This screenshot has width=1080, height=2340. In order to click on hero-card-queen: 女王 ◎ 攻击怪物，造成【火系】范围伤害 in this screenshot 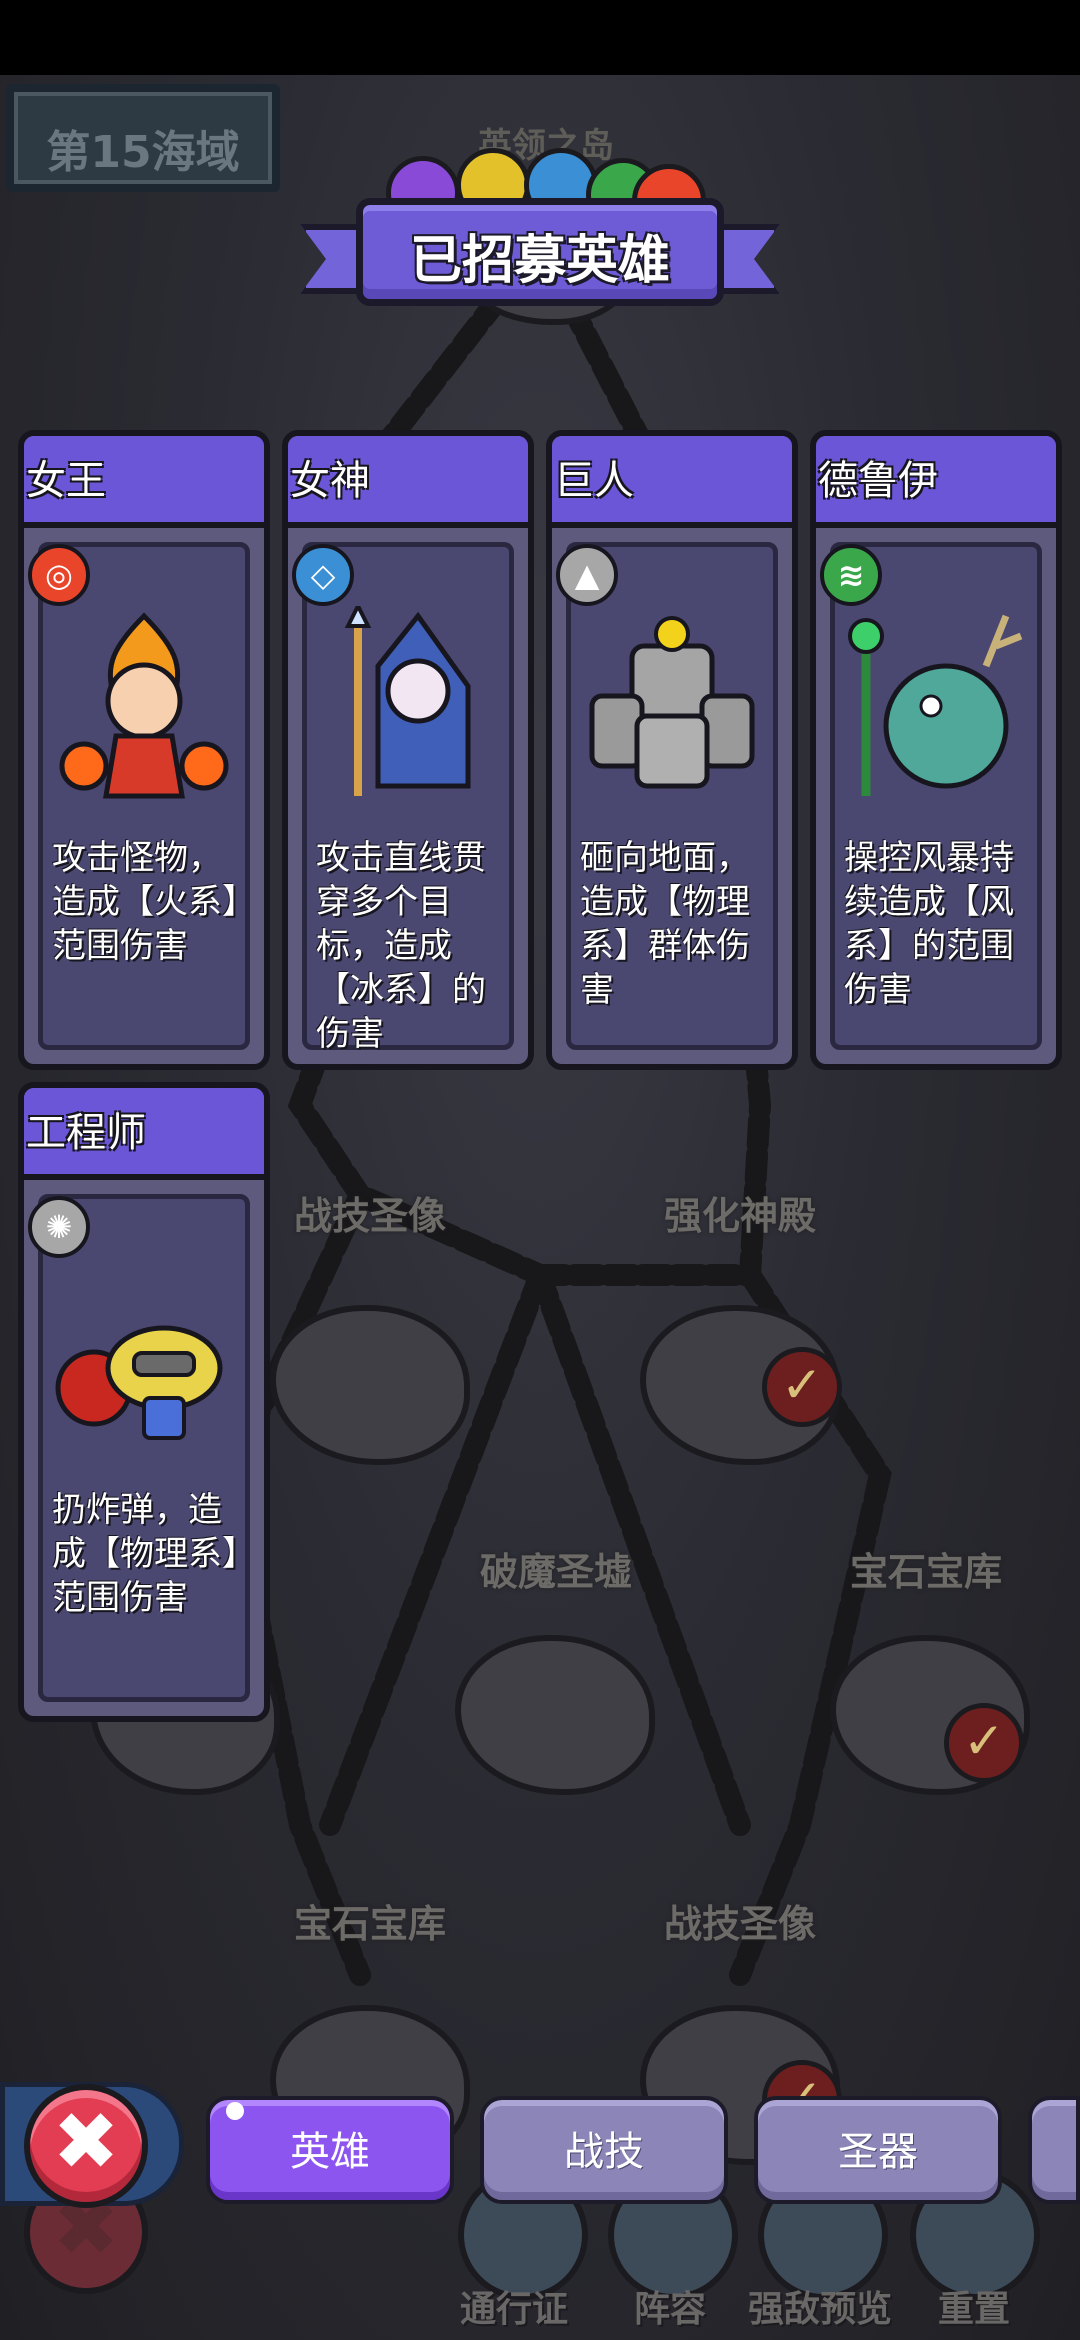, I will do `click(144, 750)`.